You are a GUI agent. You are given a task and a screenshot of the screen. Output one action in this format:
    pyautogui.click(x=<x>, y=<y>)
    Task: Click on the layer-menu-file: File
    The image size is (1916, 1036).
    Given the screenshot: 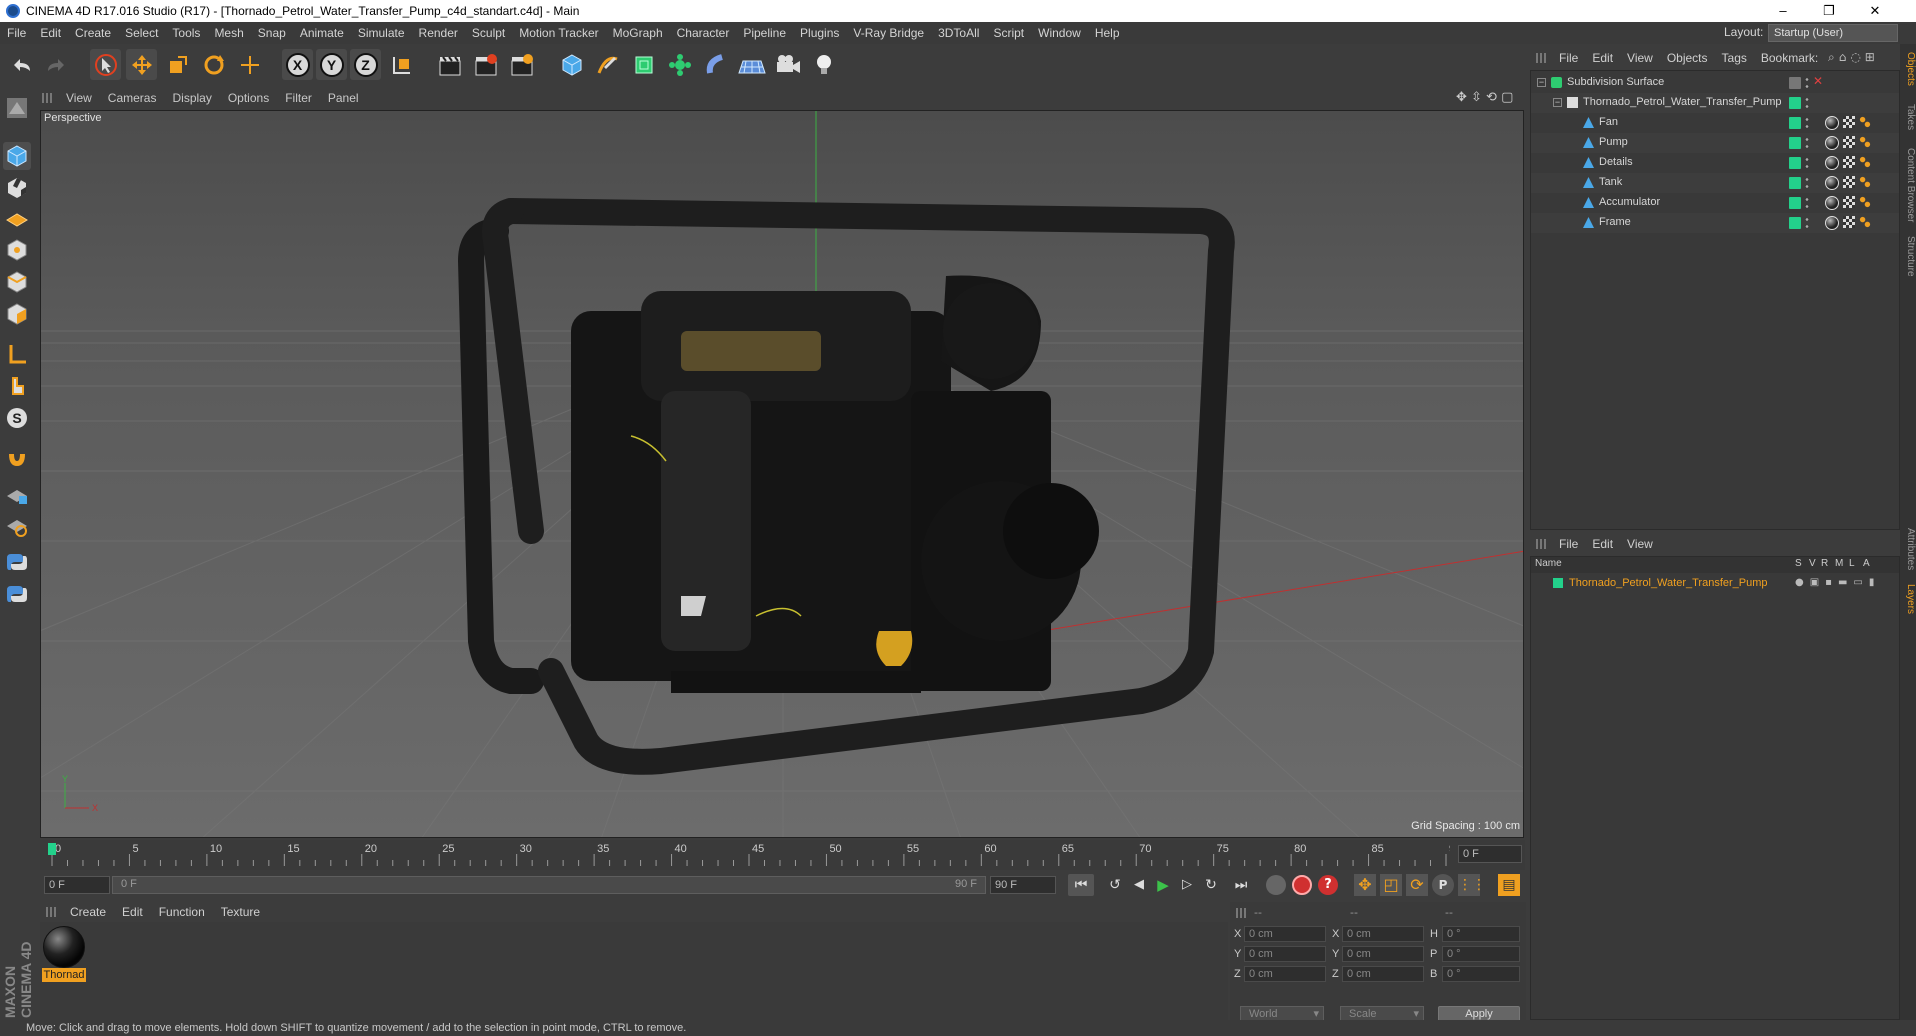 What is the action you would take?
    pyautogui.click(x=1568, y=544)
    